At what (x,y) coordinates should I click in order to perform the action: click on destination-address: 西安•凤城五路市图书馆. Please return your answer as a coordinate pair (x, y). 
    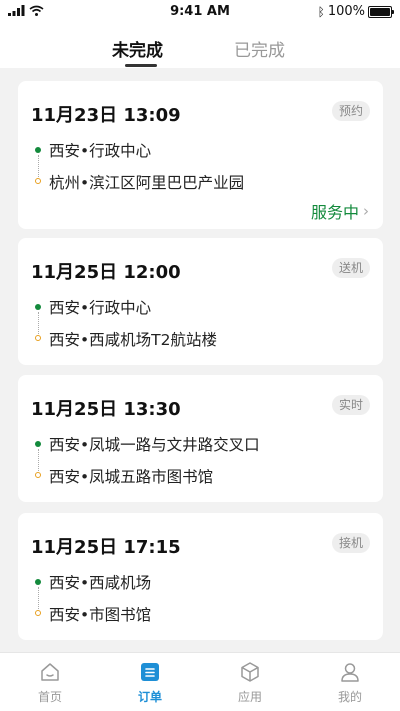
    Looking at the image, I should click on (131, 477).